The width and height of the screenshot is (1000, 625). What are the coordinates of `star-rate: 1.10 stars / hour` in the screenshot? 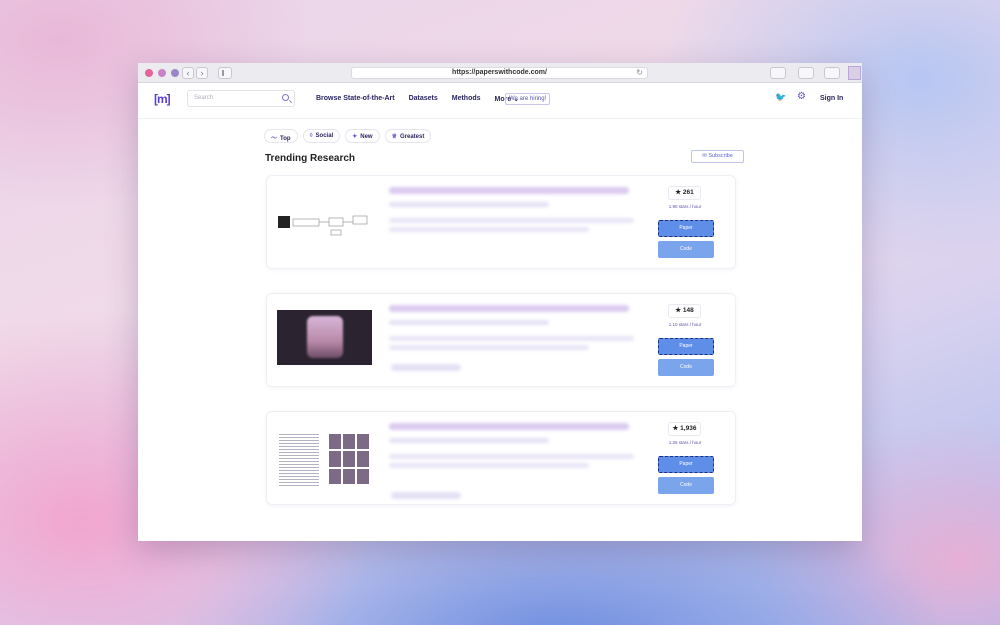 It's located at (685, 324).